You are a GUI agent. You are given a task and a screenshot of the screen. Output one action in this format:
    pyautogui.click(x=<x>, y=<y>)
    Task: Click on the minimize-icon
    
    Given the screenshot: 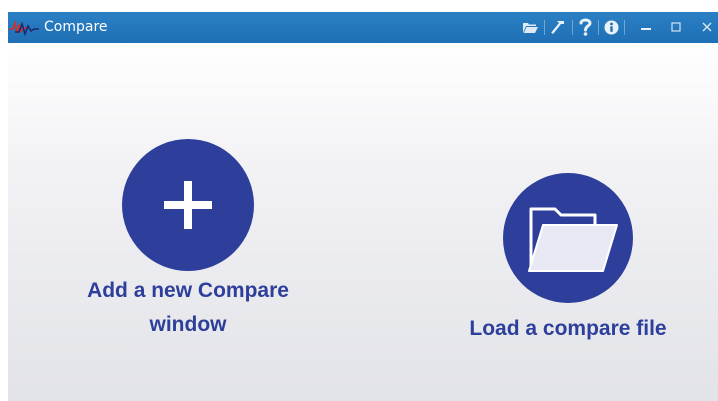 What is the action you would take?
    pyautogui.click(x=646, y=29)
    